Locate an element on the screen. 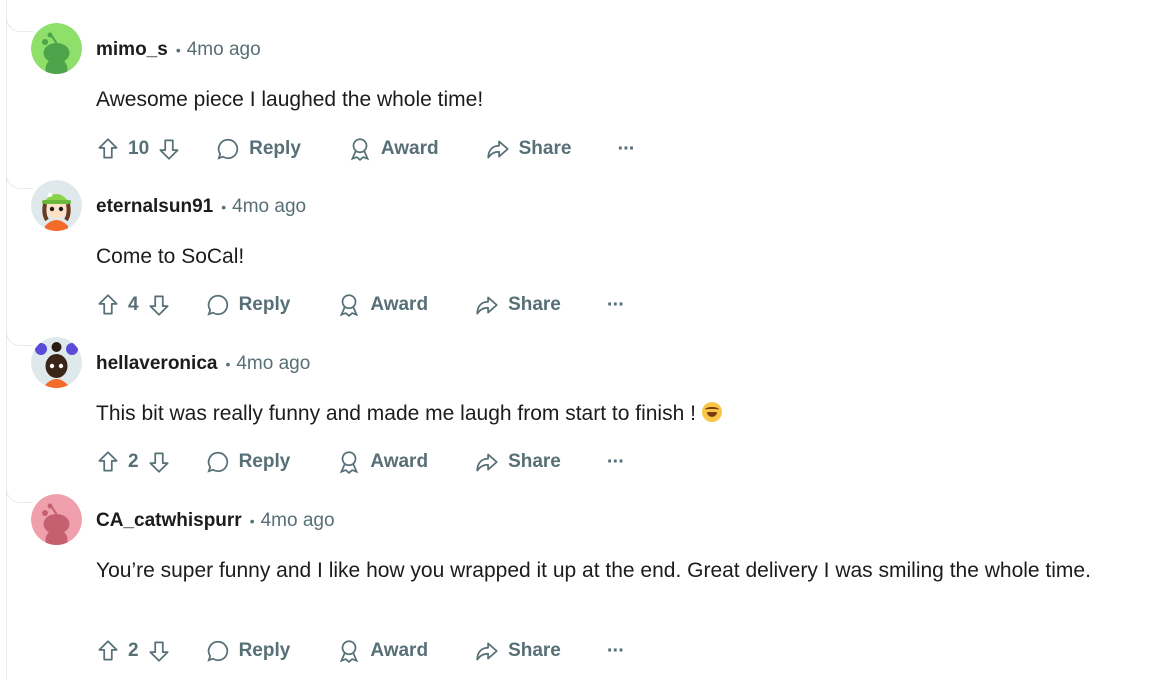  comment-body: Awesome piece I laughed the whole time! is located at coordinates (290, 99).